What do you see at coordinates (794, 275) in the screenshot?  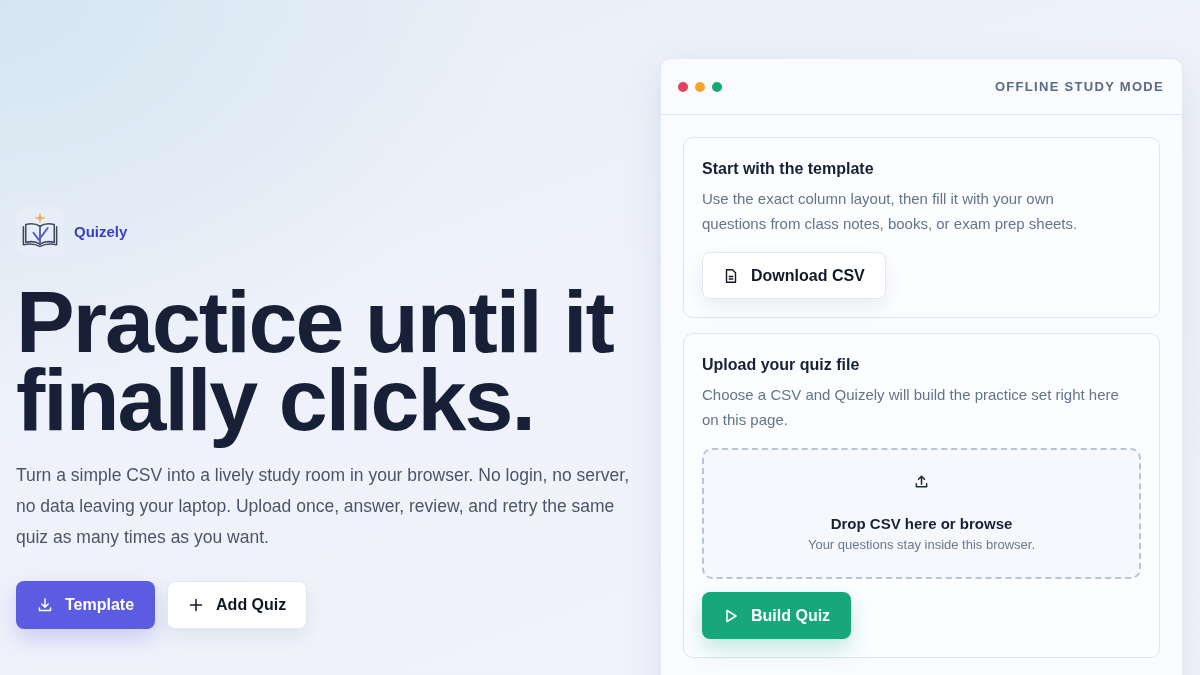 I see `download-csv-button: Download CSV` at bounding box center [794, 275].